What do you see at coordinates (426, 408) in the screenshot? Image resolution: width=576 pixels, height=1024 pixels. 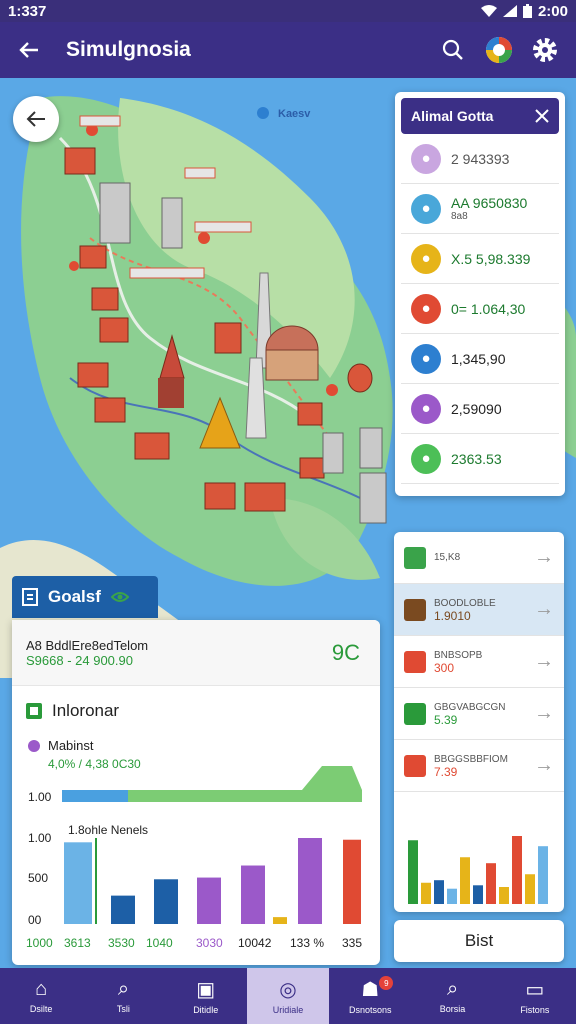 I see `card-icon: ●` at bounding box center [426, 408].